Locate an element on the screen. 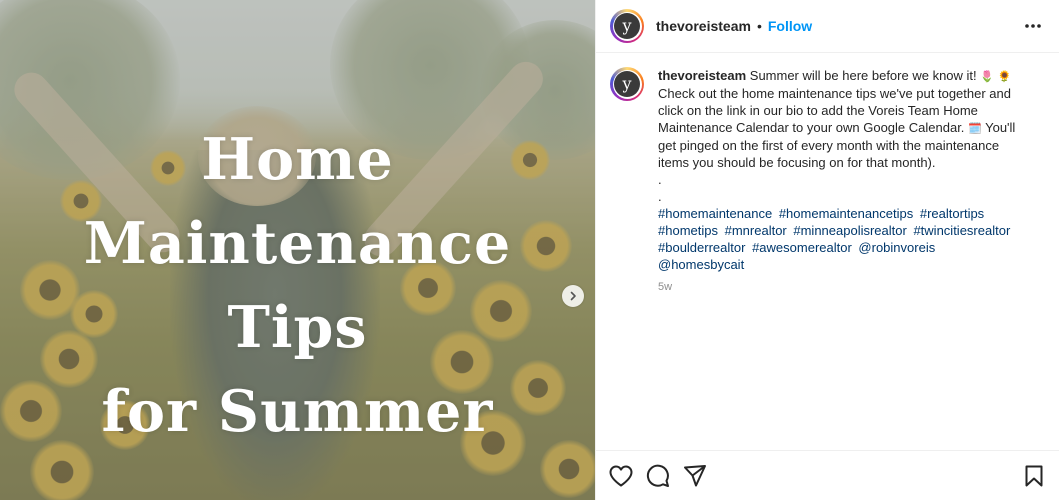  hashtag-link: #realtortips is located at coordinates (952, 213).